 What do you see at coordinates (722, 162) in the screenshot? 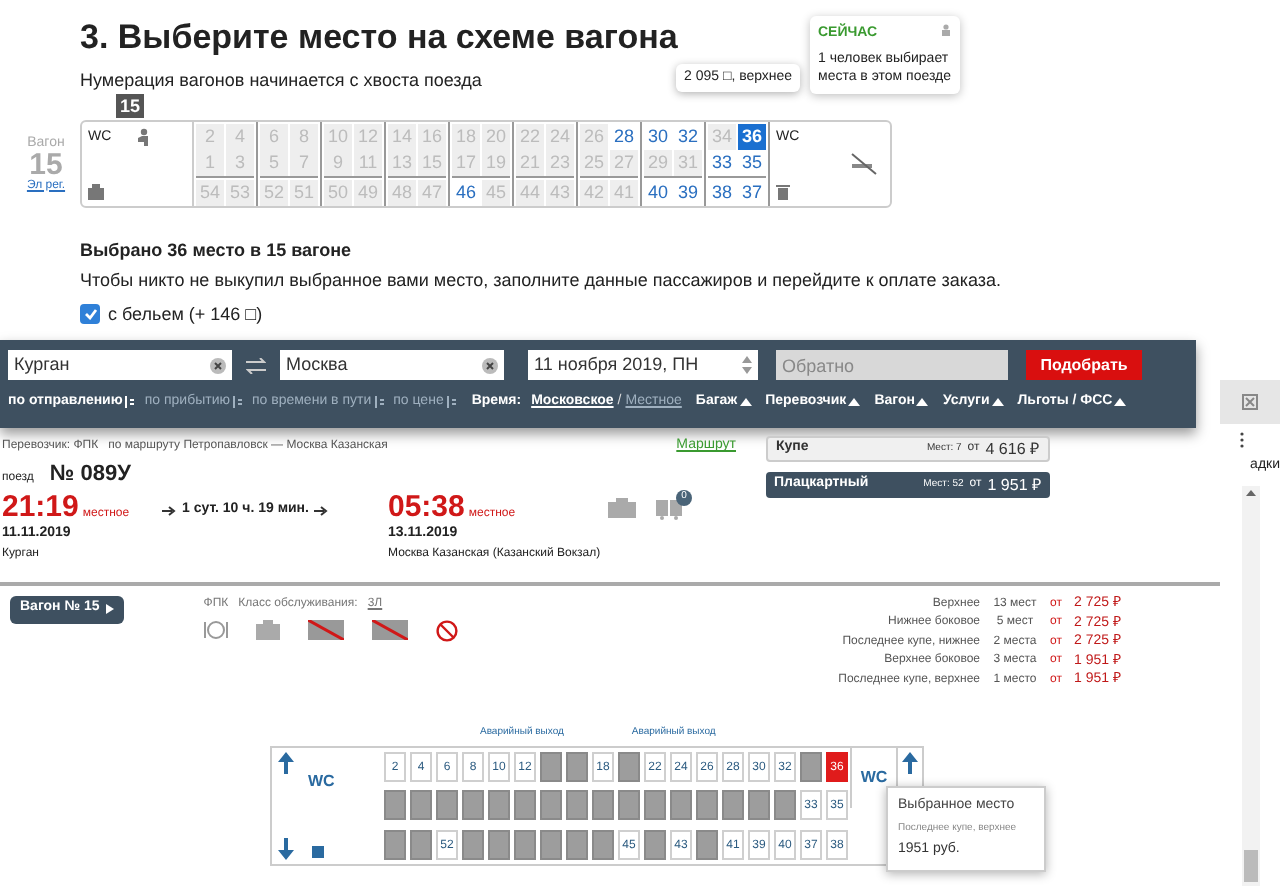
I see `seat: 33` at bounding box center [722, 162].